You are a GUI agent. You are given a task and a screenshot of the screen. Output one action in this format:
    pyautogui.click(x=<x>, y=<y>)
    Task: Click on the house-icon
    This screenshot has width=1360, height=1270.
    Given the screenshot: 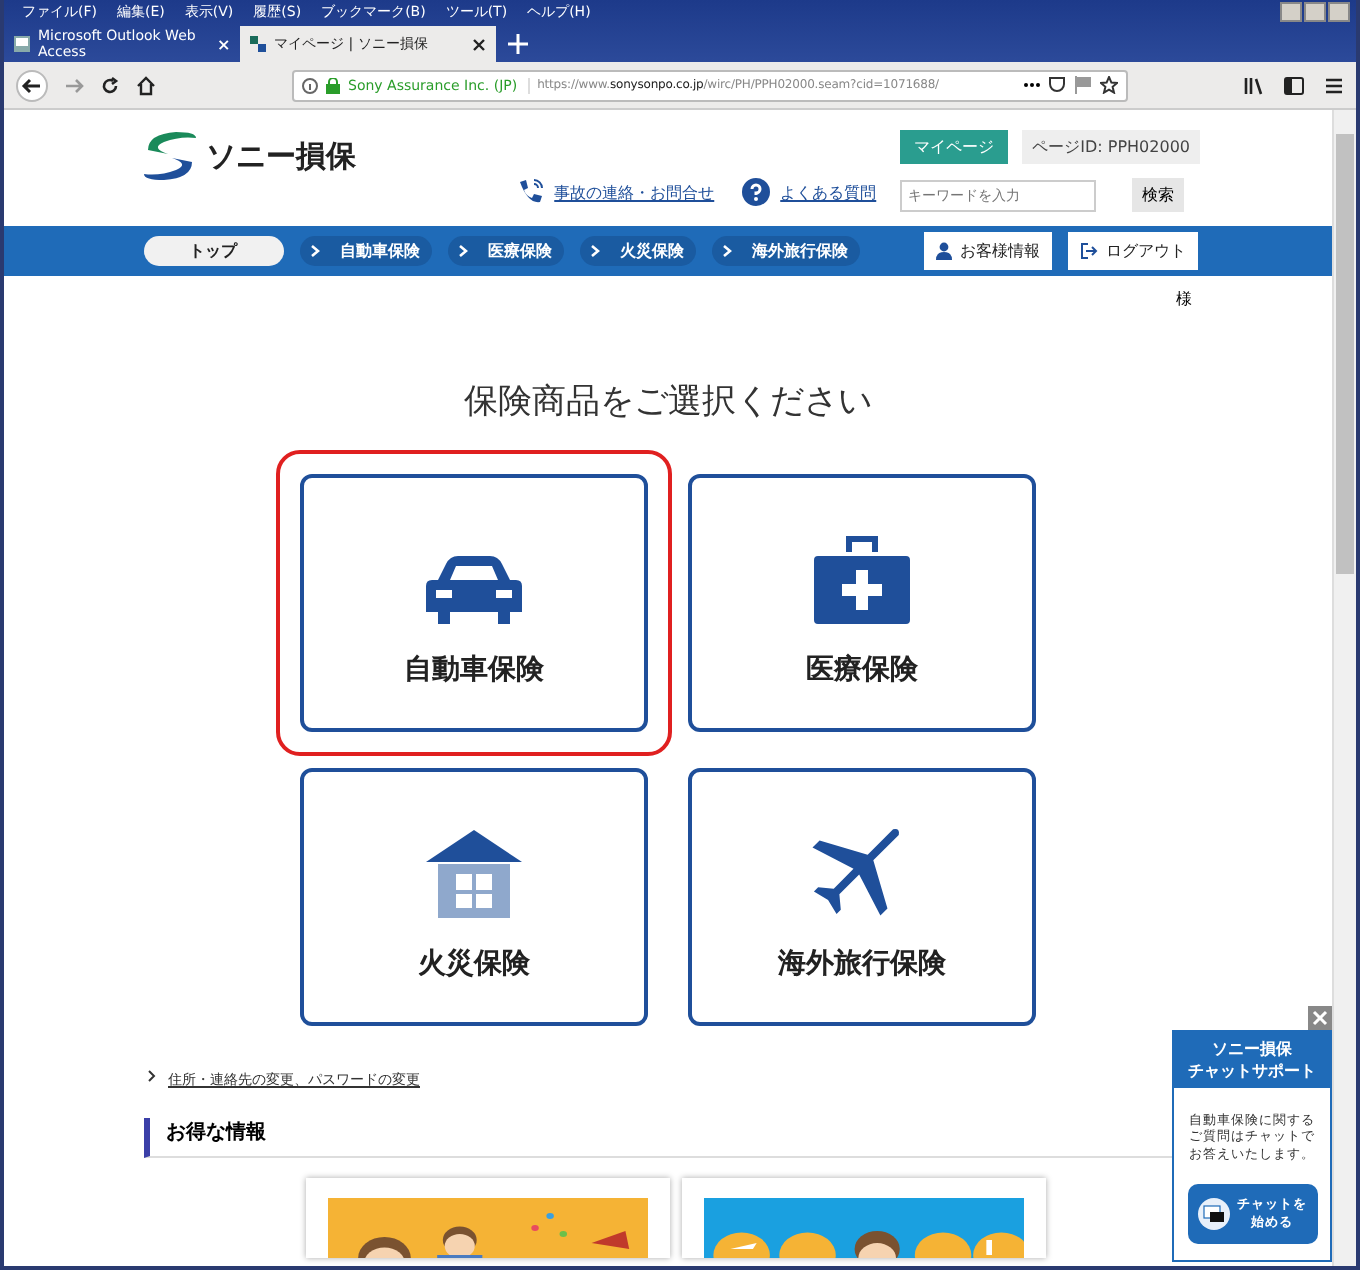 What is the action you would take?
    pyautogui.click(x=474, y=873)
    